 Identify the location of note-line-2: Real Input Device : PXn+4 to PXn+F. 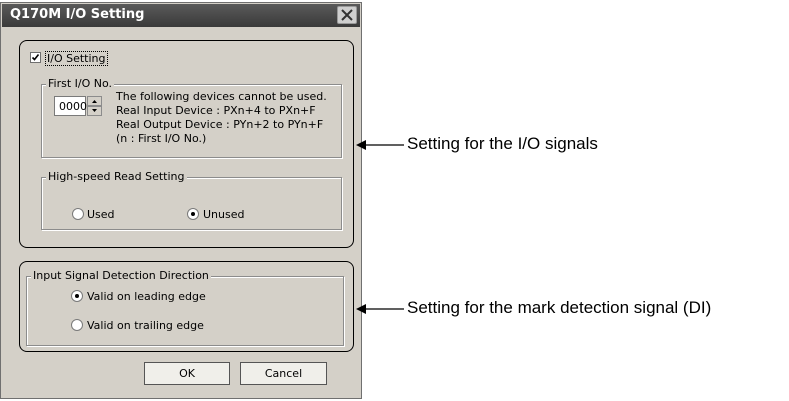
(216, 110).